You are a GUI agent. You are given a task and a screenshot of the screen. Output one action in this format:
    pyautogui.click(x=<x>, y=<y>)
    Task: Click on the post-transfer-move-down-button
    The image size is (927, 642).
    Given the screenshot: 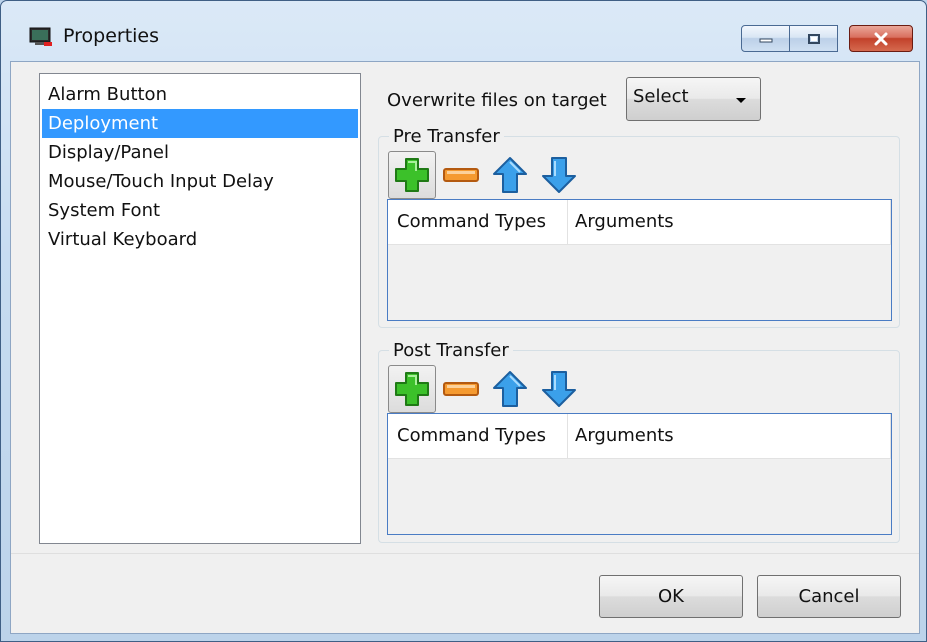 What is the action you would take?
    pyautogui.click(x=559, y=389)
    